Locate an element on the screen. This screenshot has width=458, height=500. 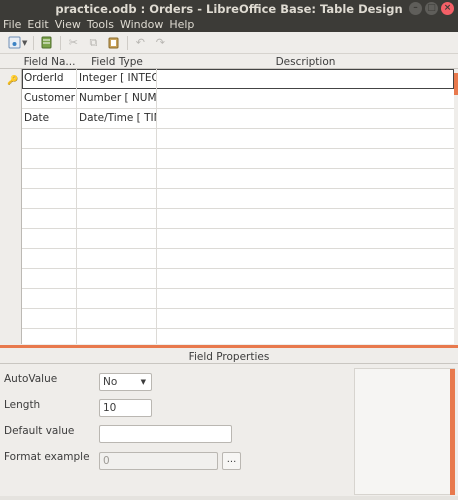
menu-file: File is located at coordinates (12, 24).